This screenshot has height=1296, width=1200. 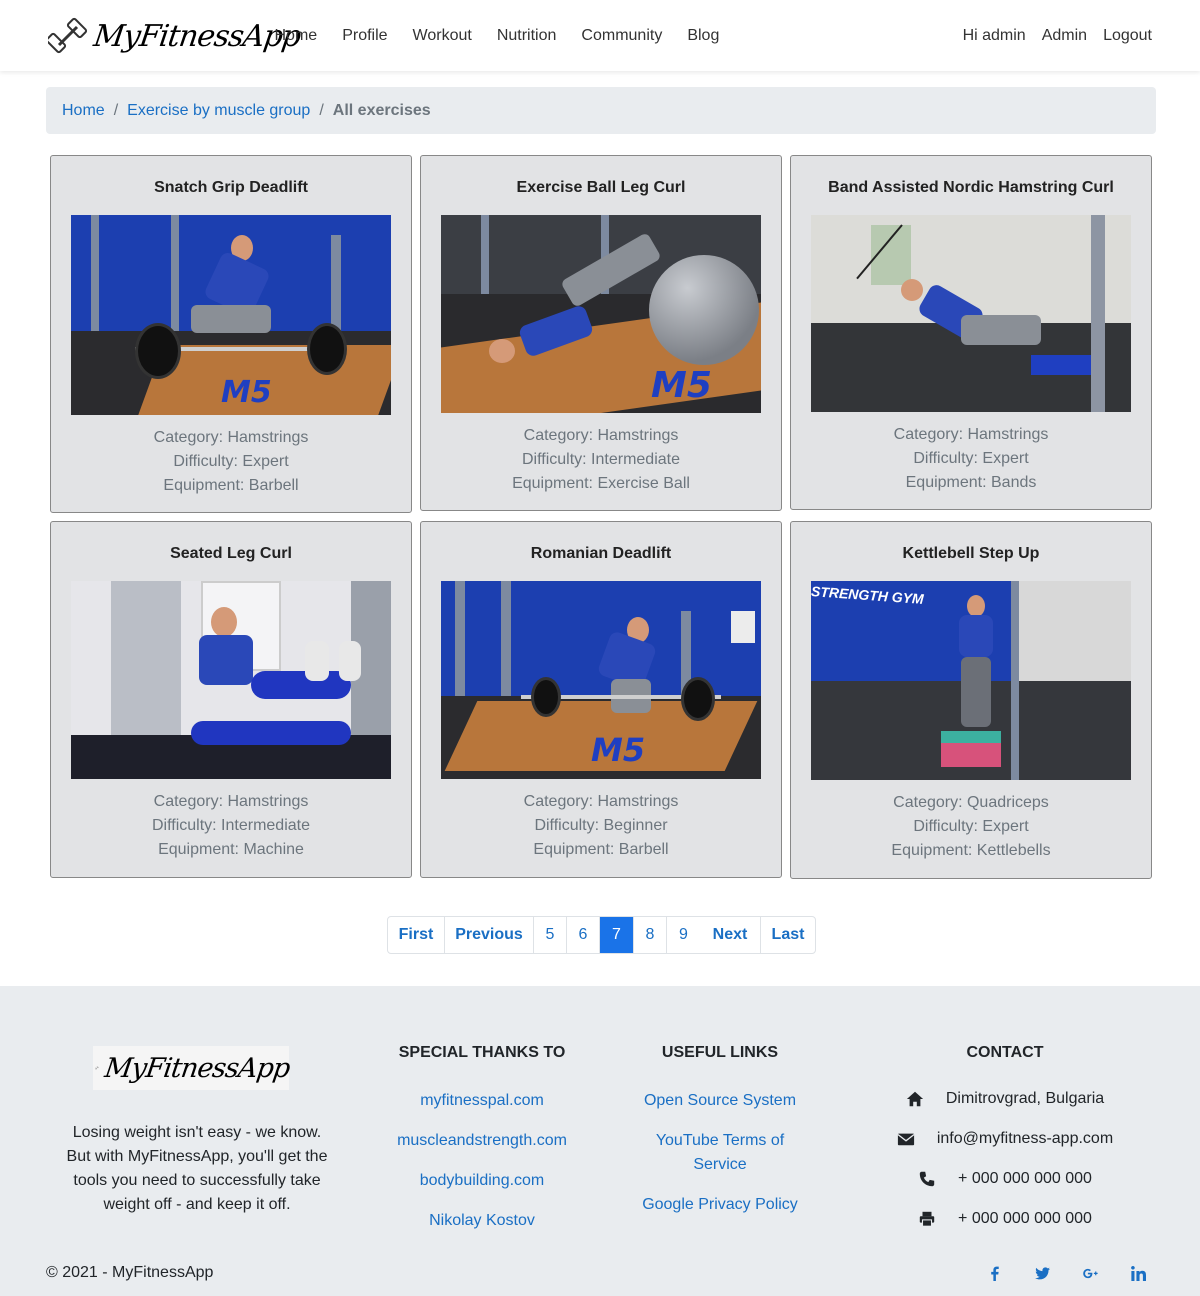 What do you see at coordinates (583, 935) in the screenshot?
I see `pagination-page: 6` at bounding box center [583, 935].